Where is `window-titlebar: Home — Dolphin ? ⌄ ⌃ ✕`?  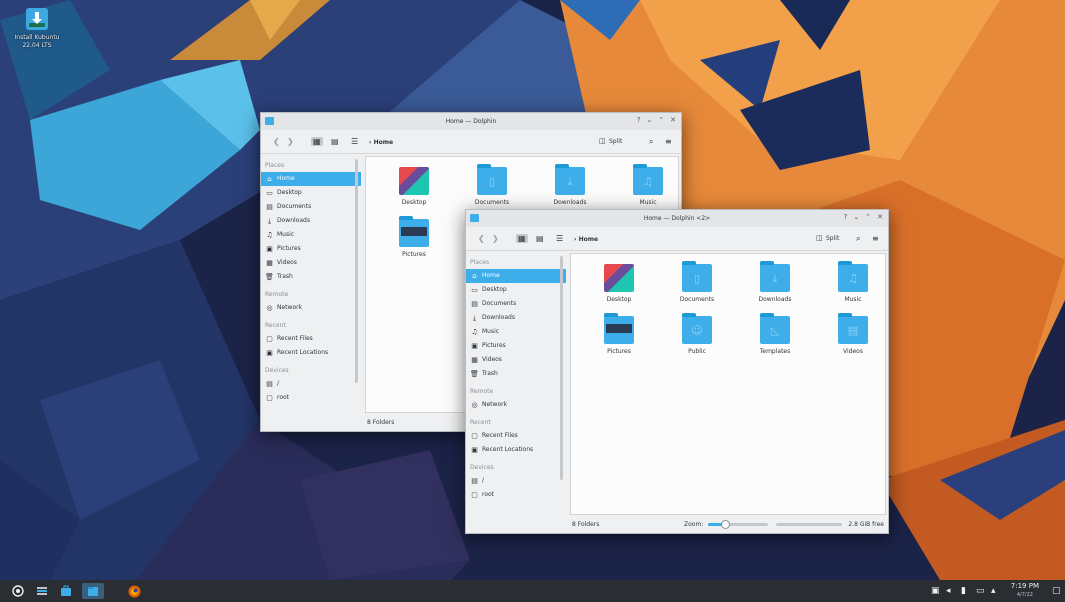 window-titlebar: Home — Dolphin ? ⌄ ⌃ ✕ is located at coordinates (471, 121).